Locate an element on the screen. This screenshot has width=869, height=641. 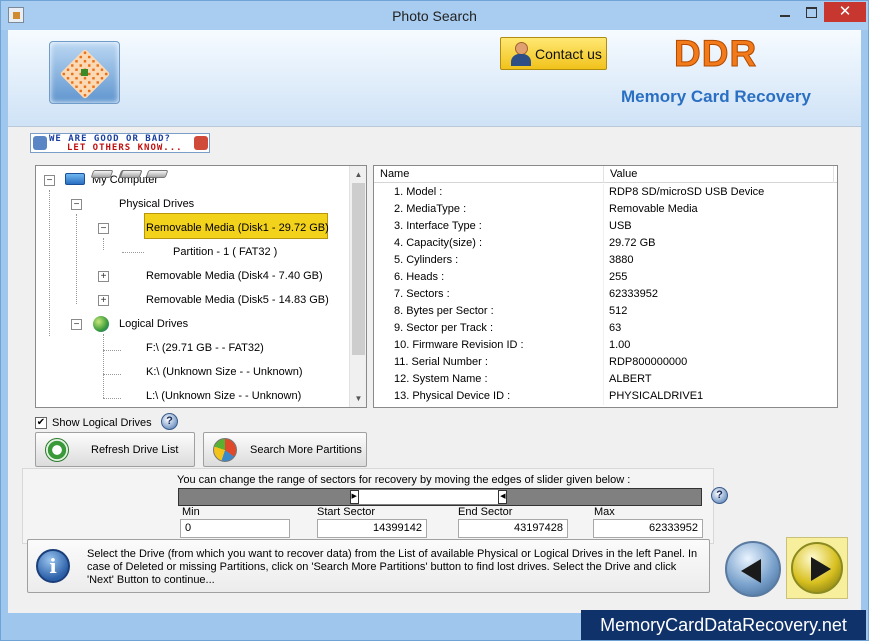
logo-center-icon is located at coordinates (84, 72).